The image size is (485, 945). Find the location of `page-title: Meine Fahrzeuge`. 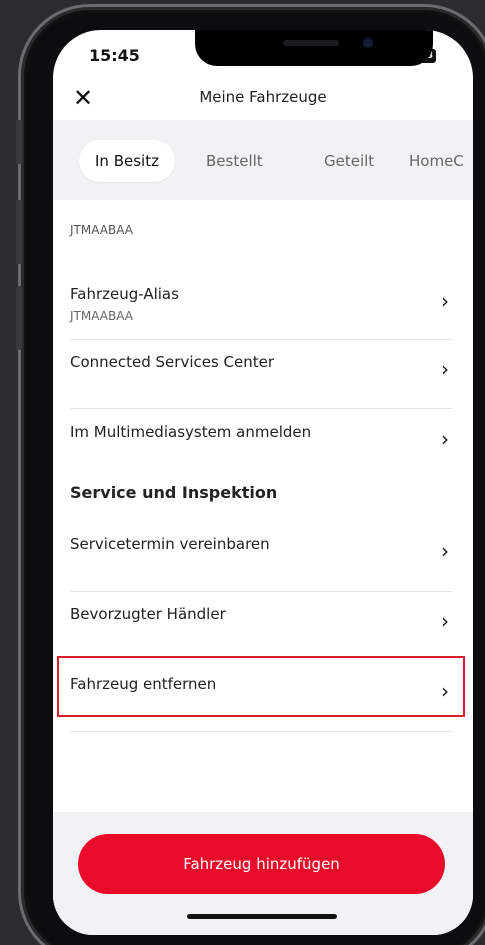

page-title: Meine Fahrzeuge is located at coordinates (263, 97).